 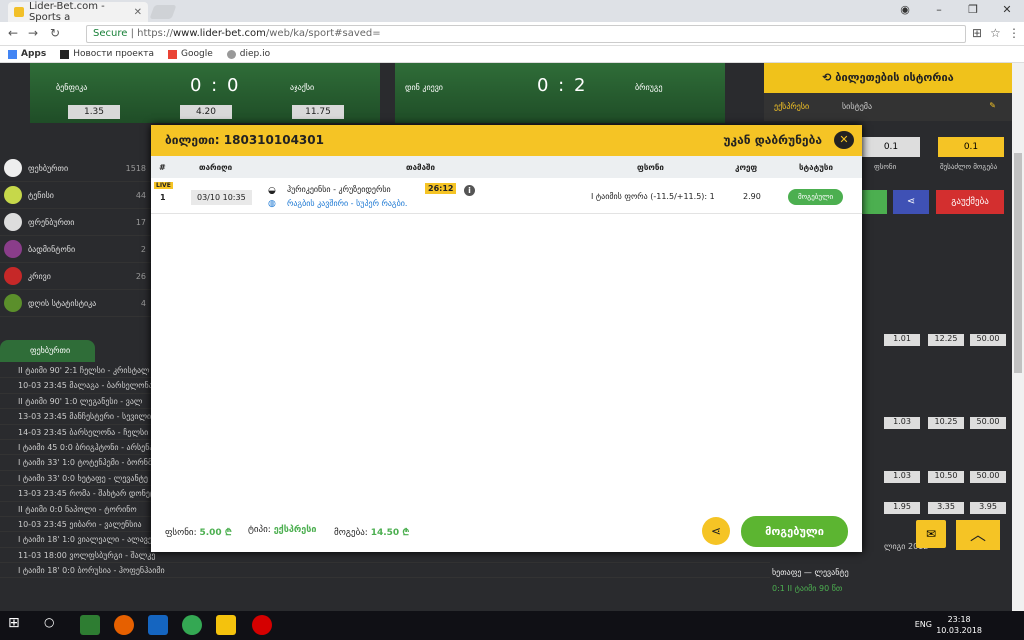 I want to click on col-status: სტატუსი, so click(x=816, y=167).